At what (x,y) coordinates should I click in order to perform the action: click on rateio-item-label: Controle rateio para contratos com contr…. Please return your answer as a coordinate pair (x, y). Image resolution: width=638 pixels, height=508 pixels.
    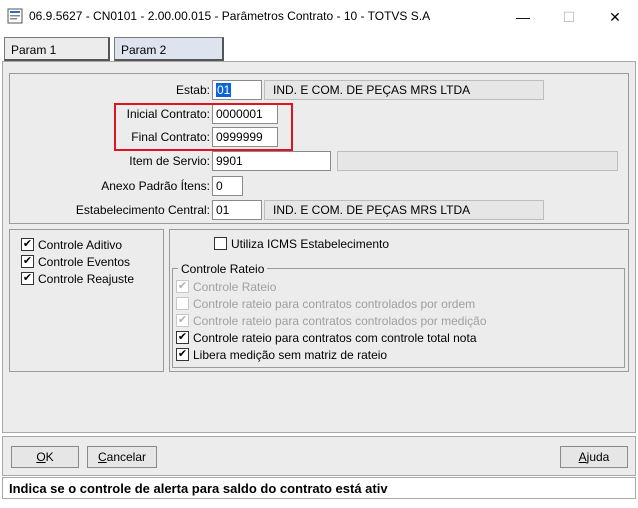
    Looking at the image, I should click on (335, 337).